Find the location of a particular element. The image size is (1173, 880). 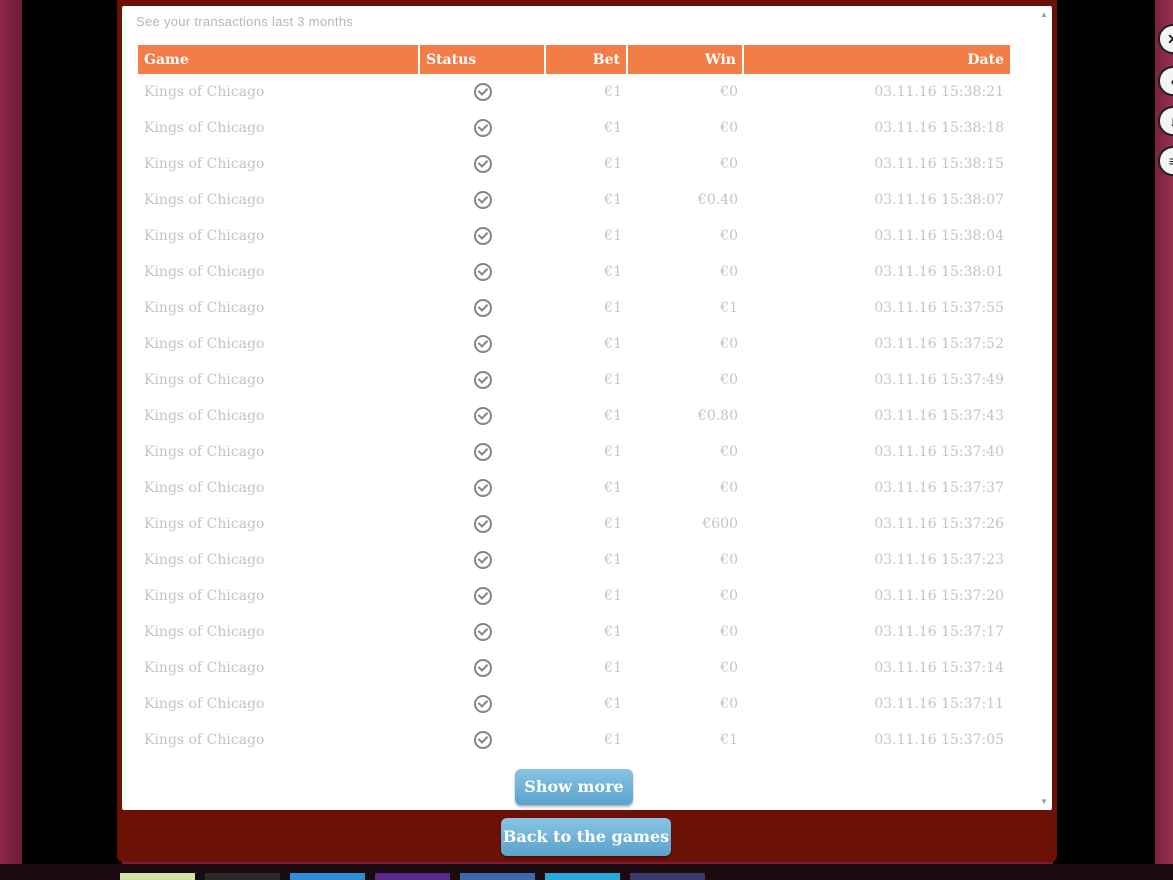

table-row: Kings of Chicago €1 €0 03.11.16 15:37:40 is located at coordinates (574, 452).